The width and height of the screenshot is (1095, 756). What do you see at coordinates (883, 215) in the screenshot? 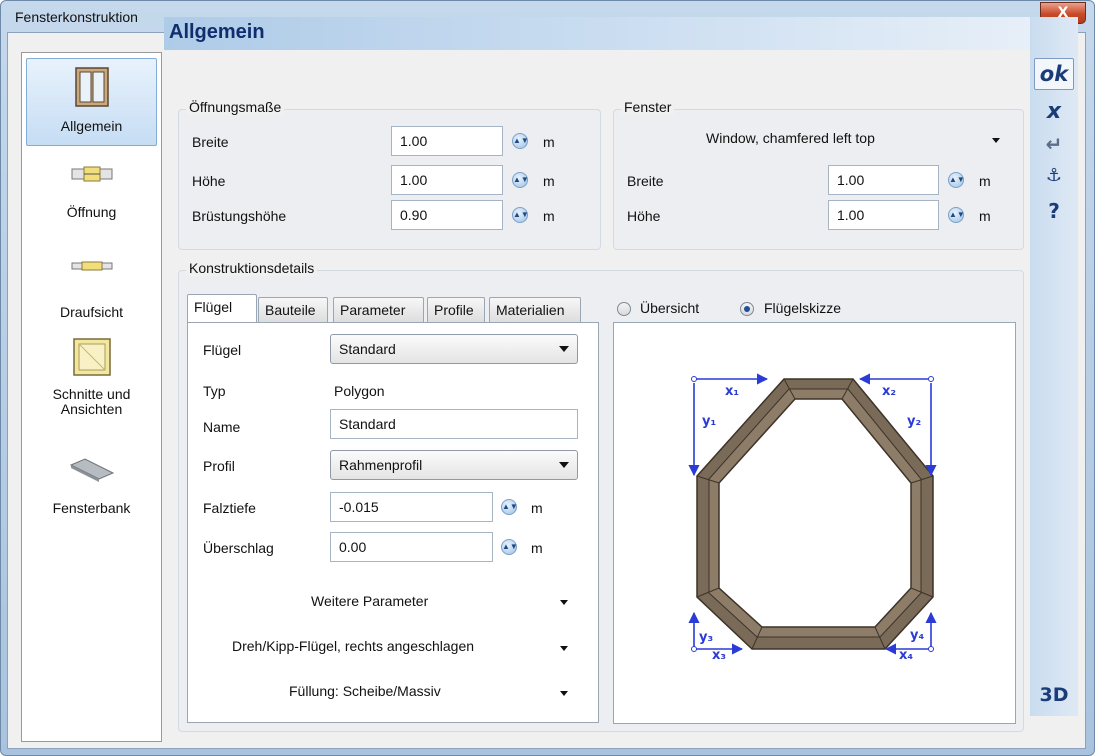
I see `fenster-hoehe-input: 1.00` at bounding box center [883, 215].